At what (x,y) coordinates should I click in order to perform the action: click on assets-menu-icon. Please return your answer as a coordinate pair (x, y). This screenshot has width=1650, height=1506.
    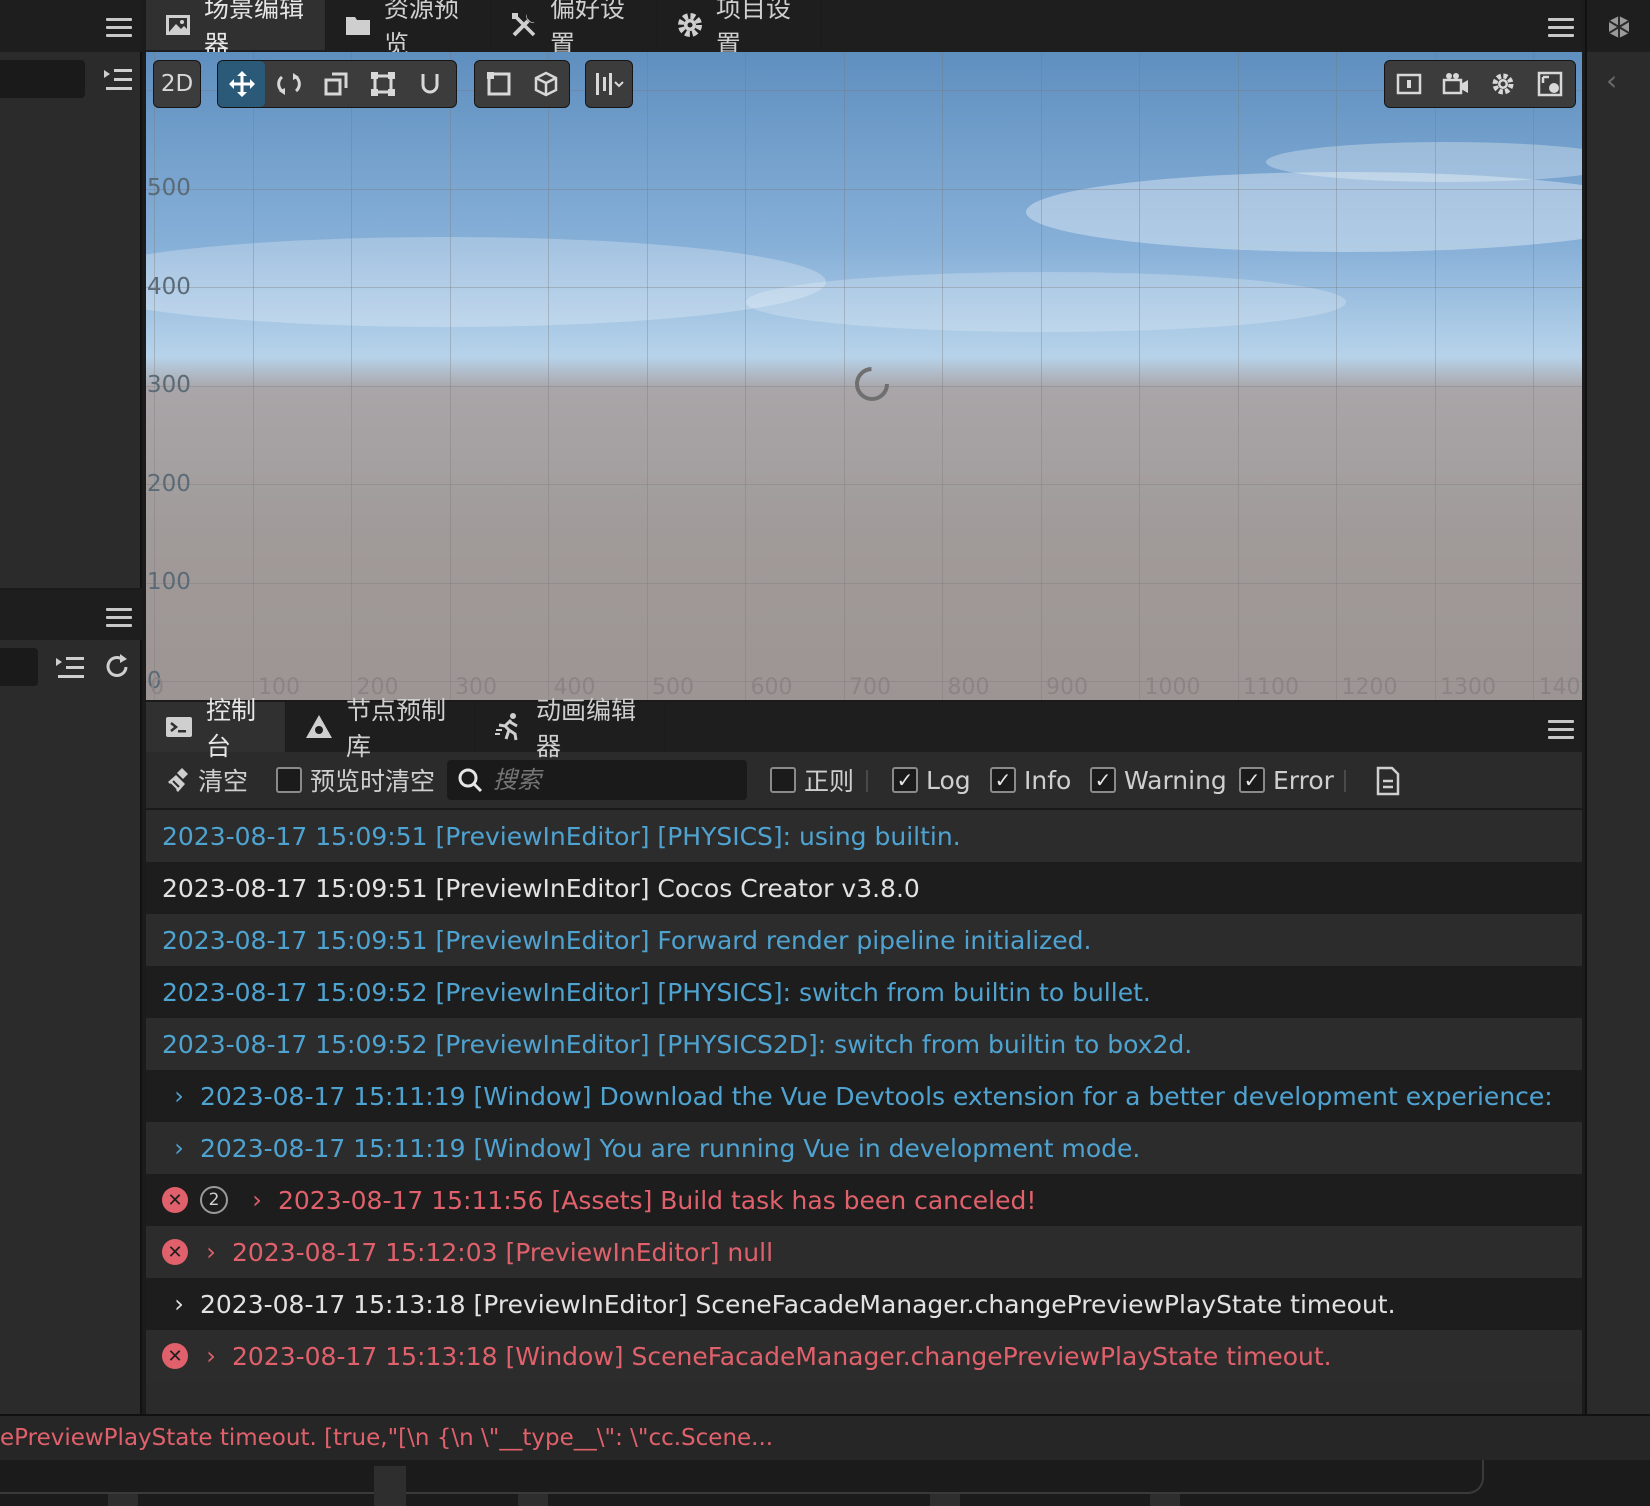
    Looking at the image, I should click on (119, 618).